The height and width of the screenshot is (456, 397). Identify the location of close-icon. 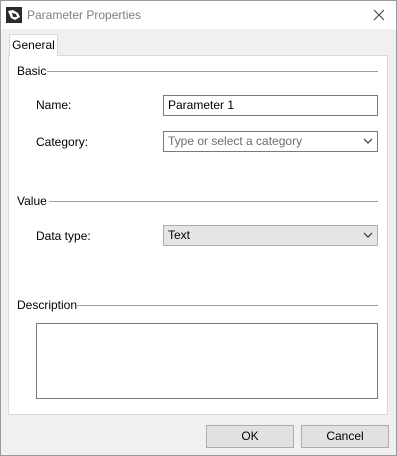
(379, 15).